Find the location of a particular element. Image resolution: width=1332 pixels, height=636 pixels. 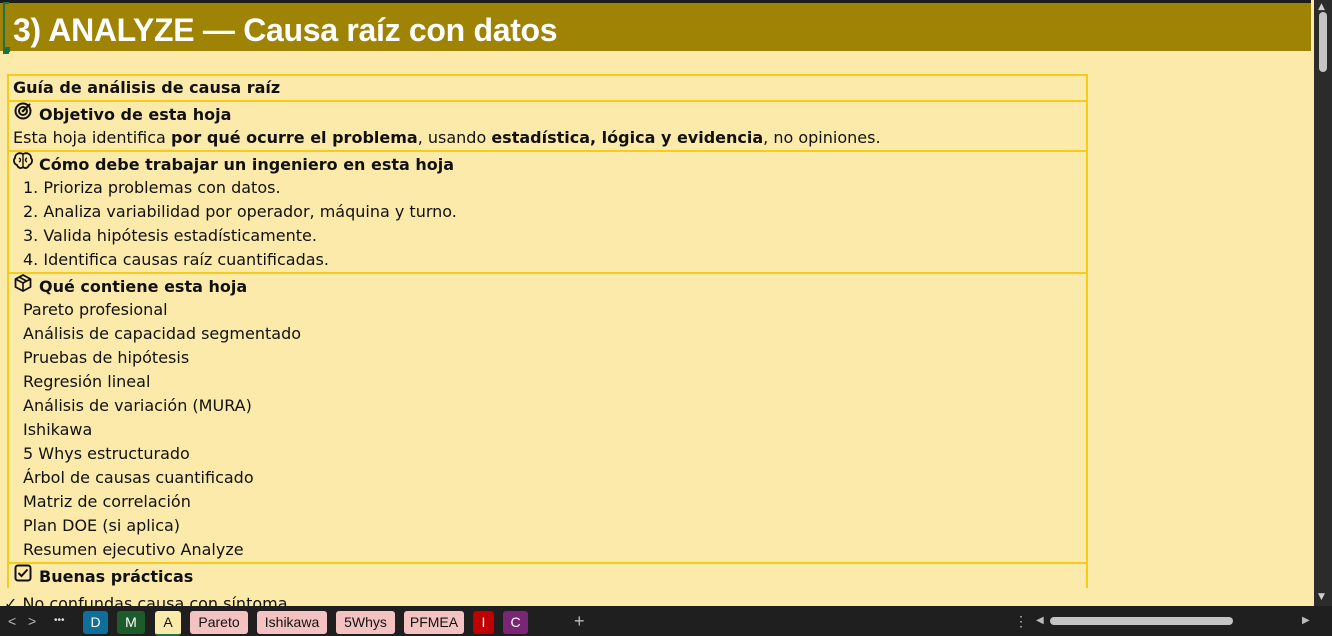

tab-options-icon: ⋮ is located at coordinates (1021, 621).